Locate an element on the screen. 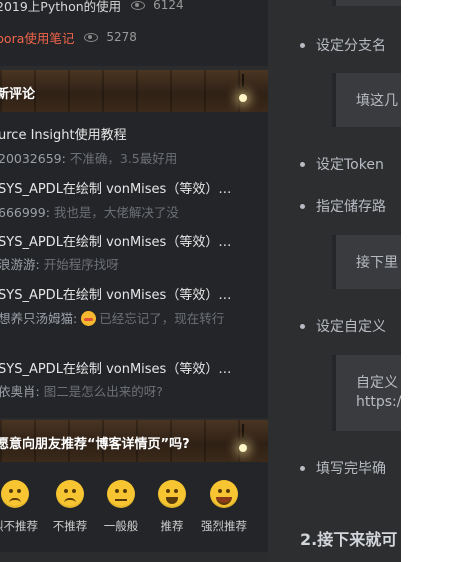 This screenshot has height=562, width=464. popular-article-link: pora使用笔记 5278 is located at coordinates (68, 37).